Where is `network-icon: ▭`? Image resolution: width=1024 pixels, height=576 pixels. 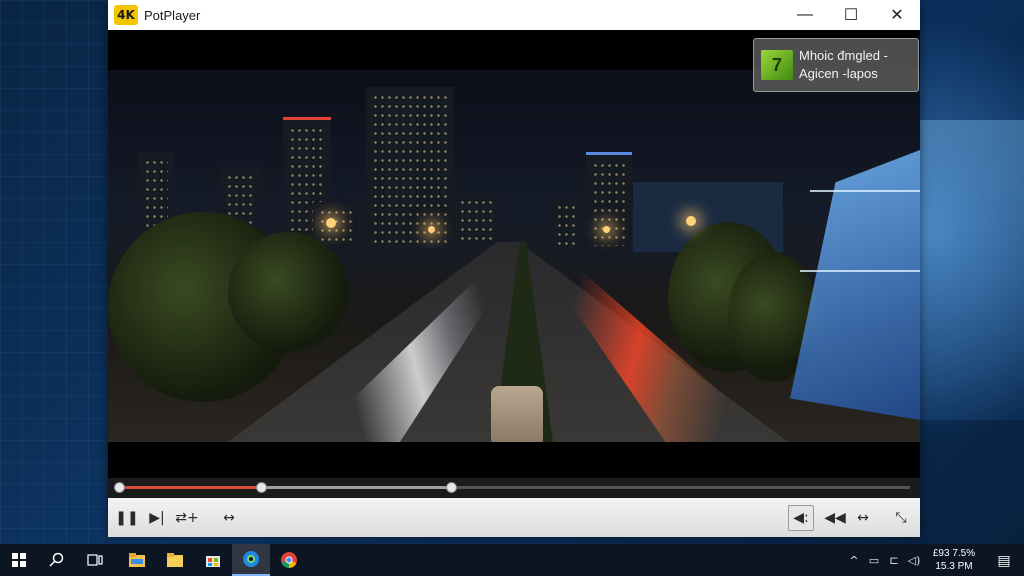 network-icon: ▭ is located at coordinates (874, 560).